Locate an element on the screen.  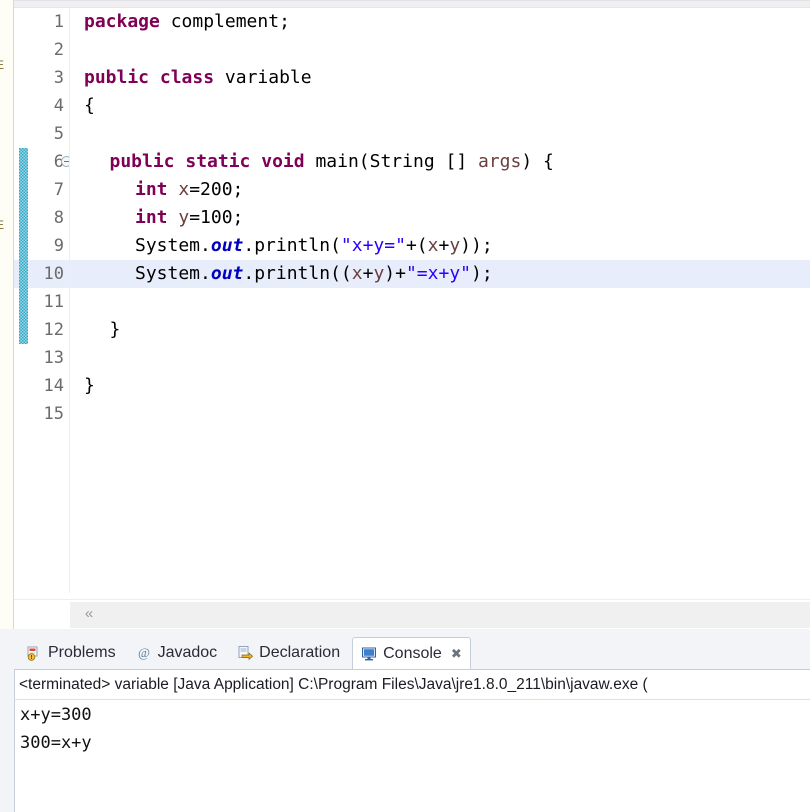
code-token: { is located at coordinates (89, 105).